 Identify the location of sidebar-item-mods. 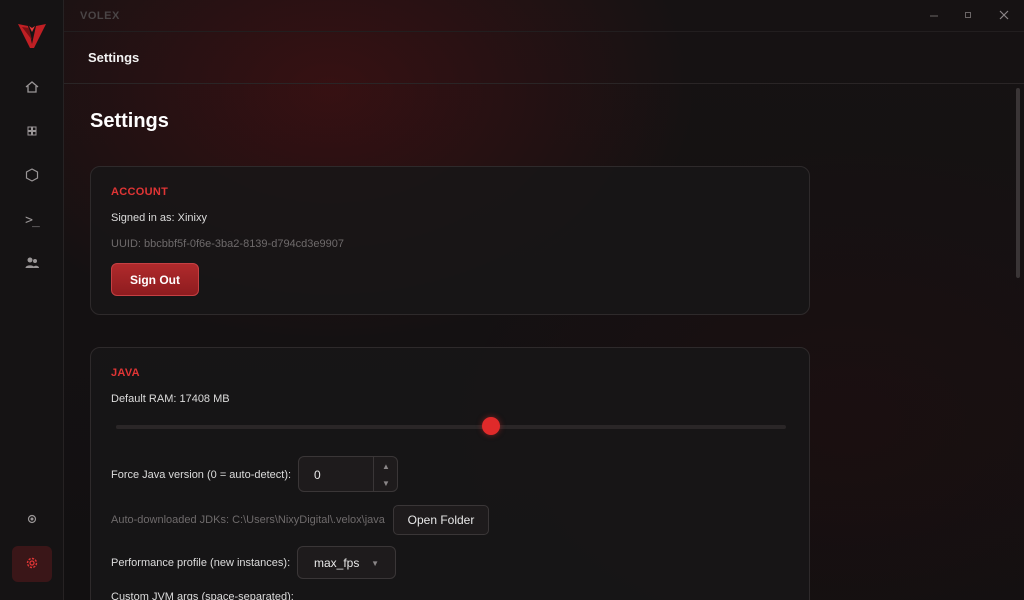
(32, 176).